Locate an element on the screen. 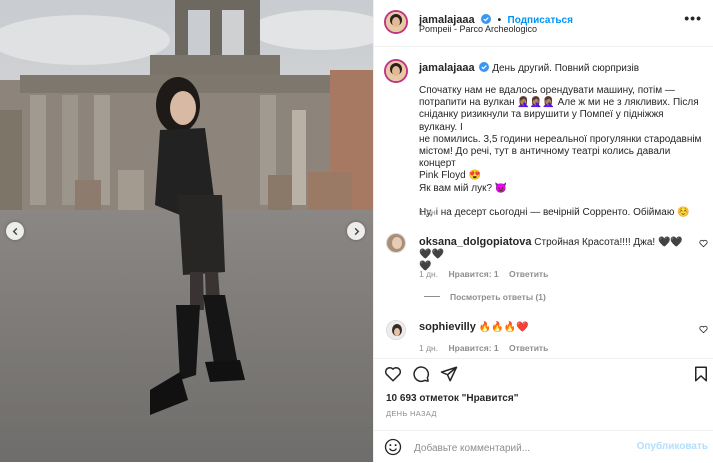 This screenshot has height=463, width=713. comment-username: sophievilly is located at coordinates (447, 327).